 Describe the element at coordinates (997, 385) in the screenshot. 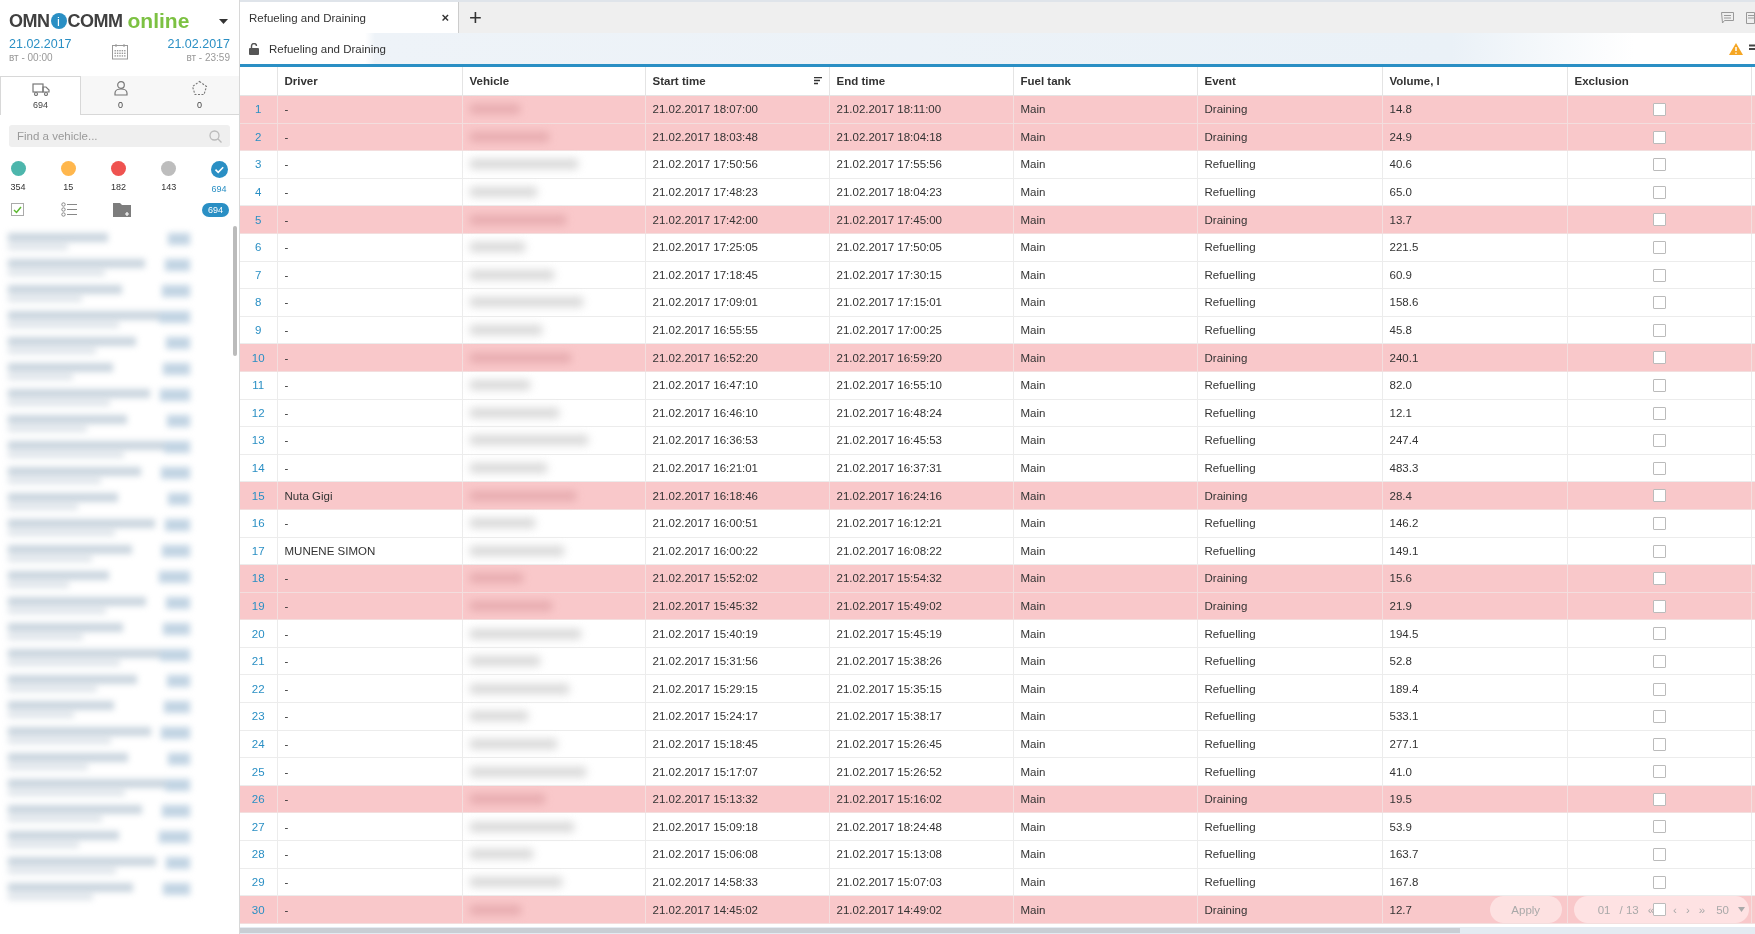

I see `table-row: 11 - 21.02.2017 16:47:10 21.02.2017 16:55:10 Main Refuelling 82.0` at that location.